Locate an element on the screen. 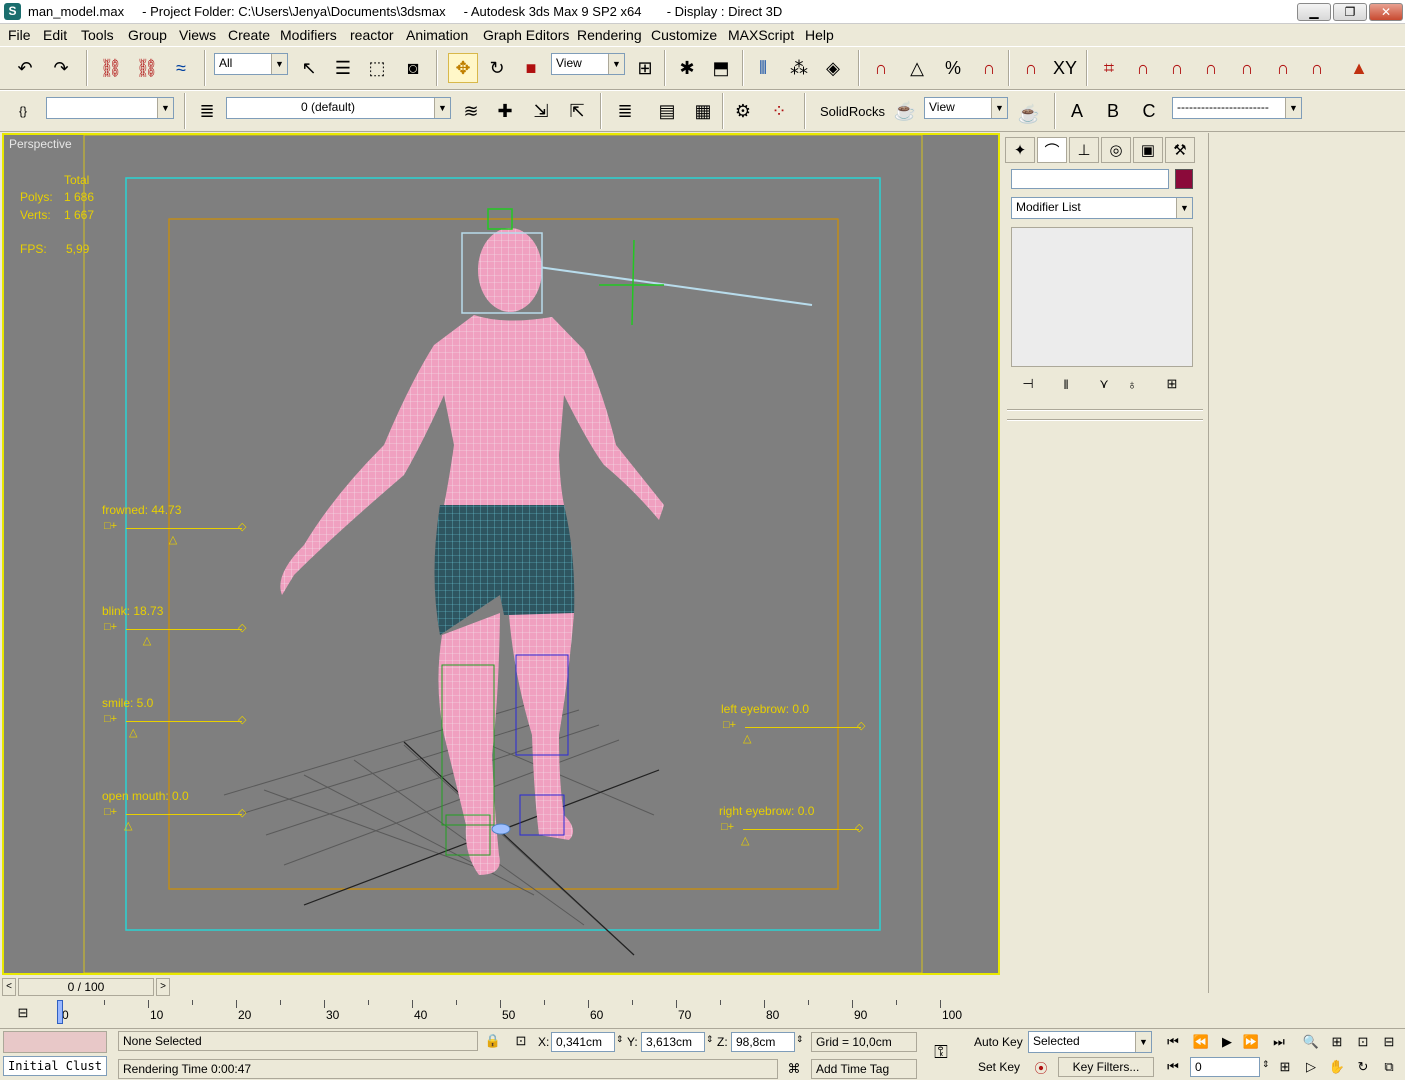 Image resolution: width=1405 pixels, height=1080 pixels. go-to-start-icon: ⏮ is located at coordinates (1173, 1042).